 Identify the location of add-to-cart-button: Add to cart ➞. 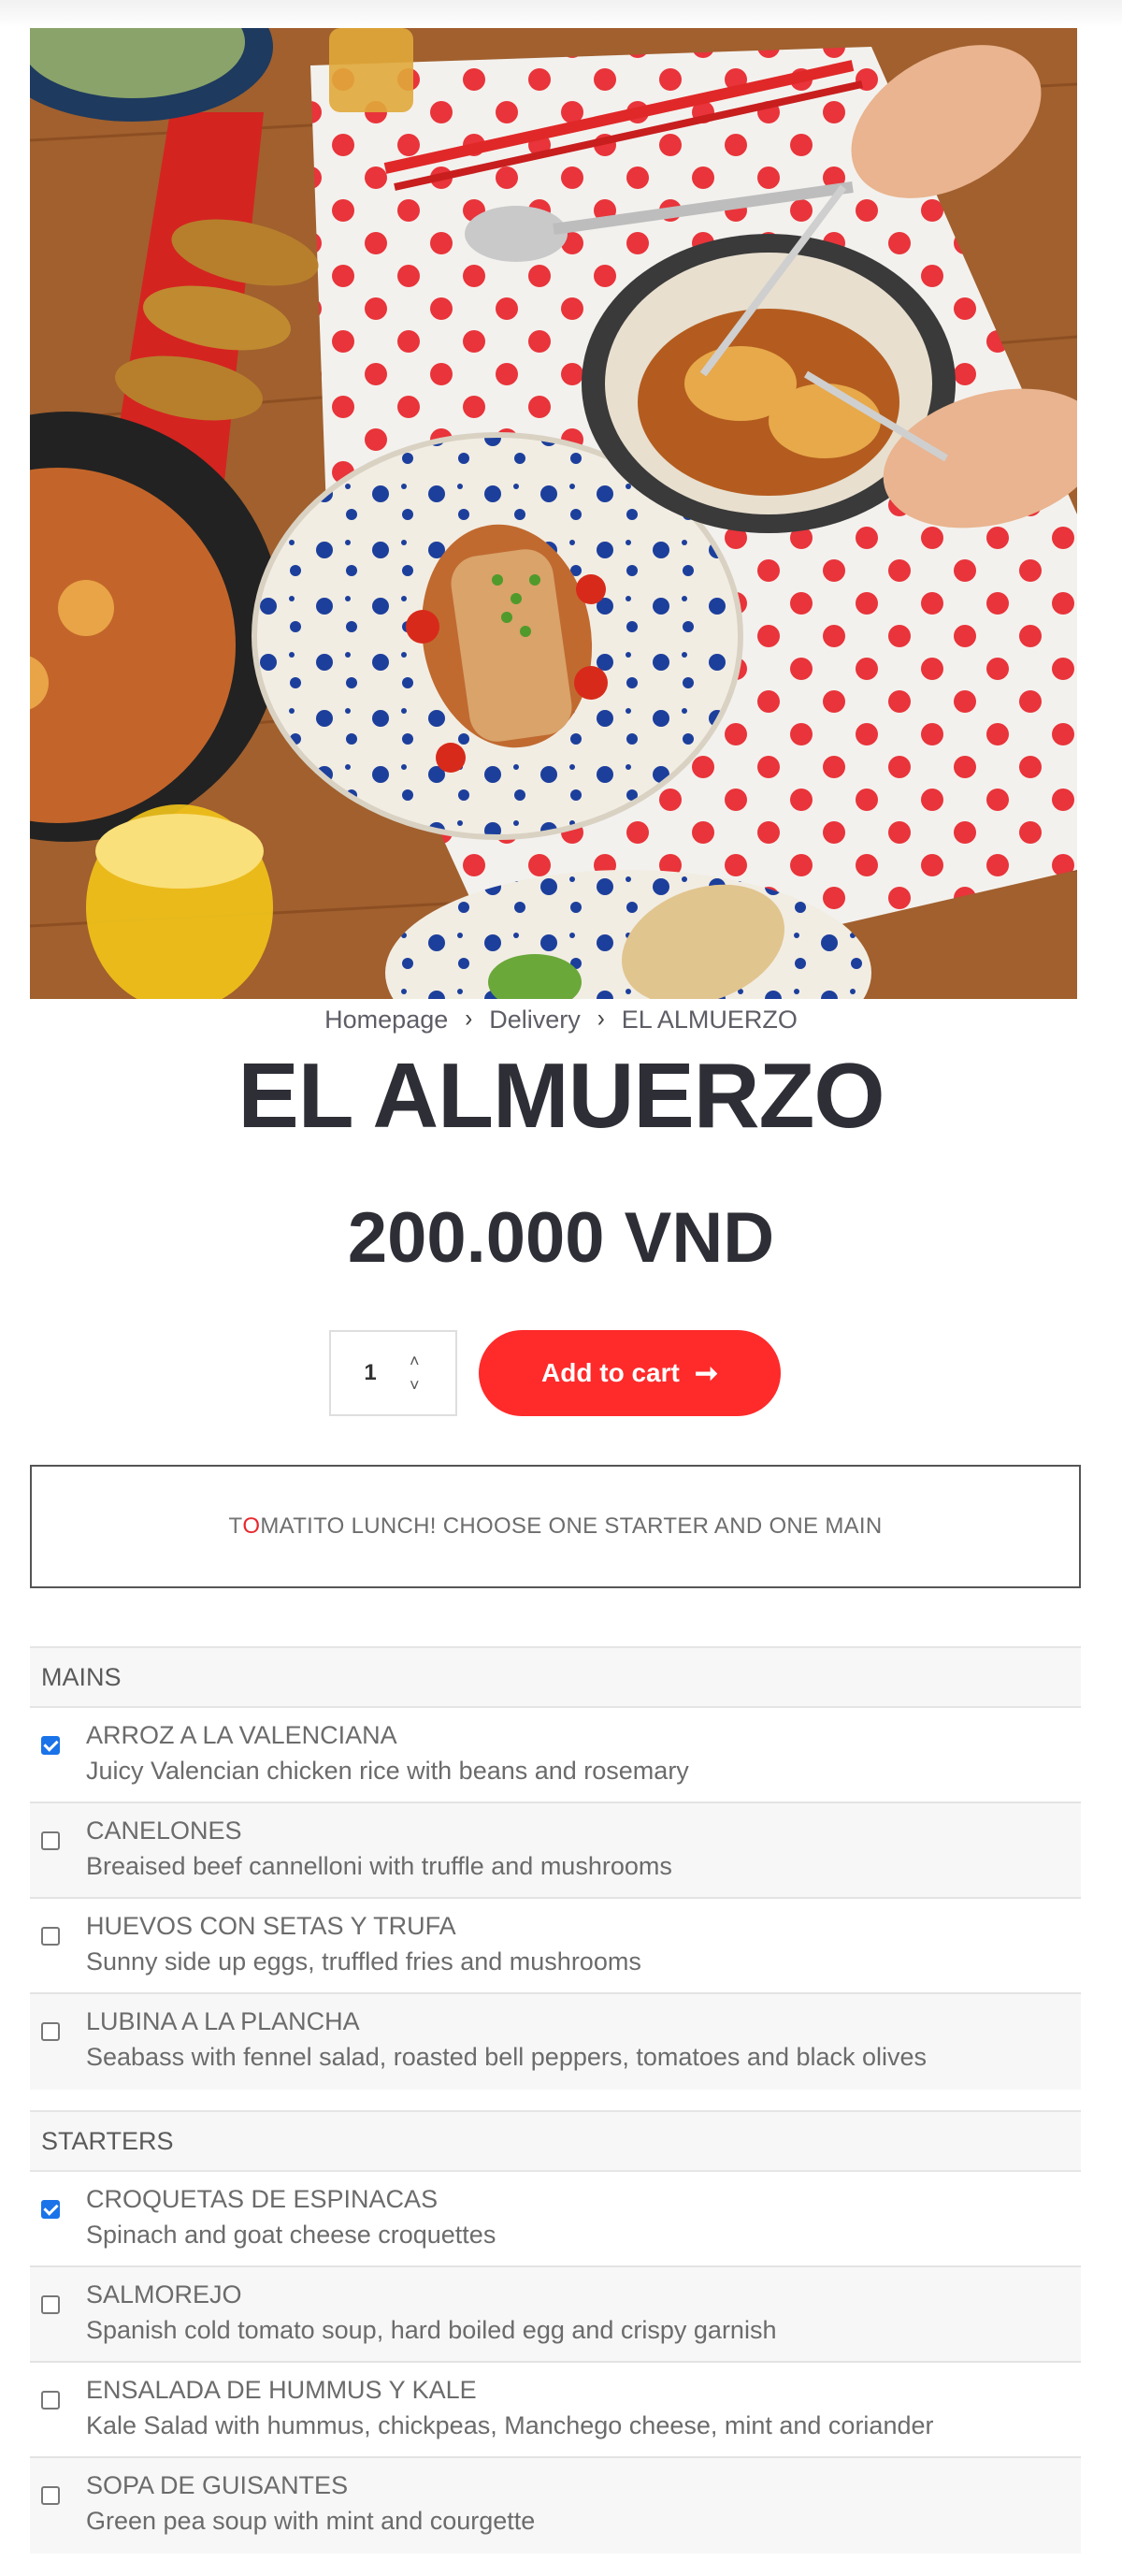
(630, 1373).